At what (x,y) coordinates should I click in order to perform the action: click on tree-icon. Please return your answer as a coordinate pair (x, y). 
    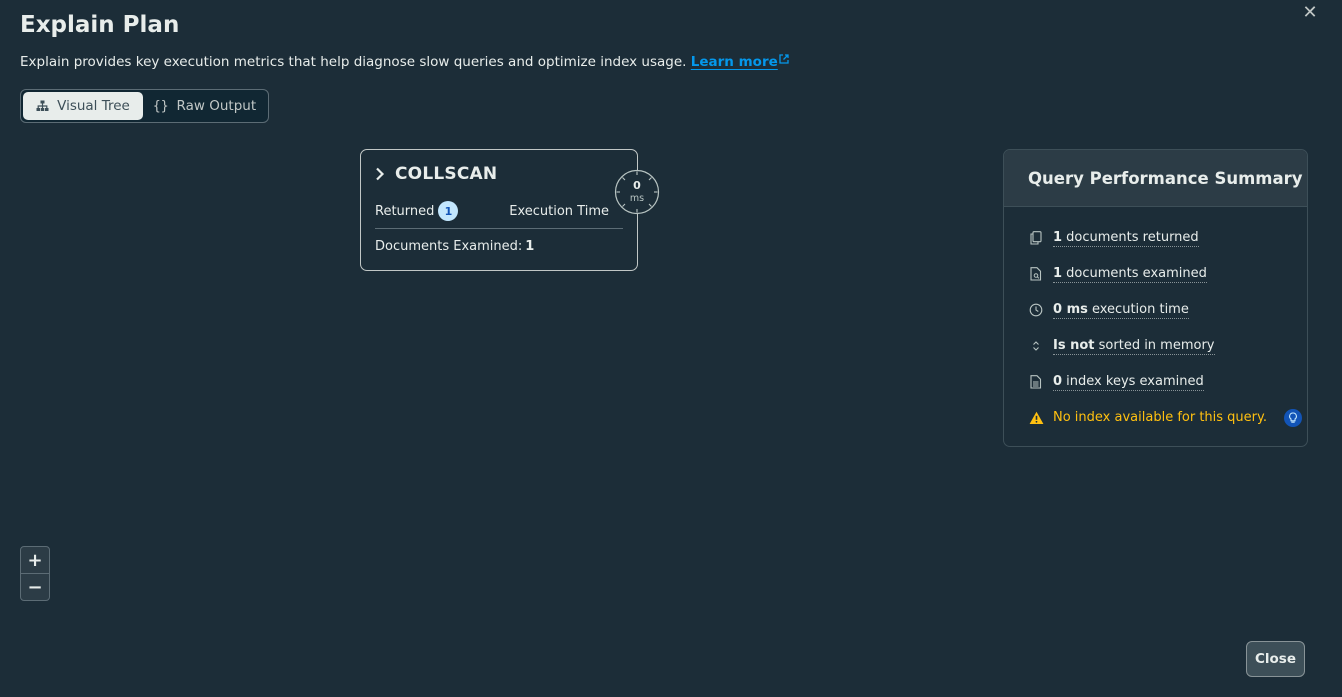
    Looking at the image, I should click on (42, 105).